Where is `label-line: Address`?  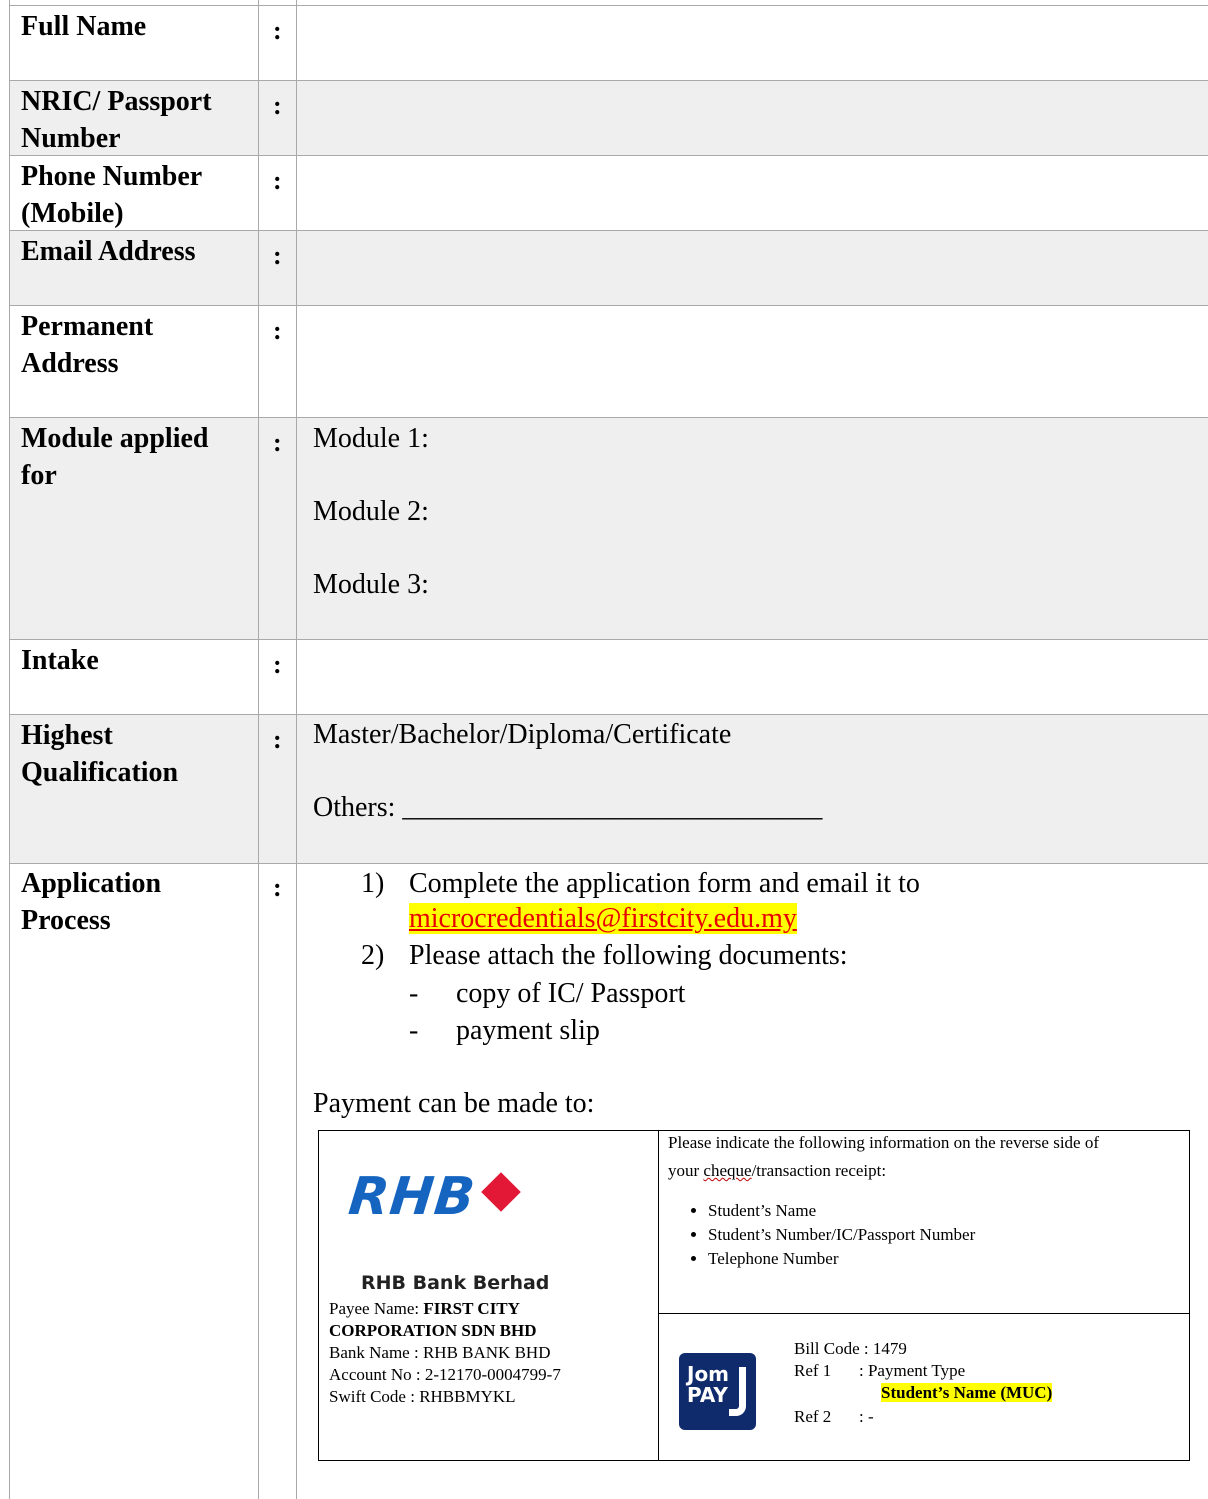
label-line: Address is located at coordinates (70, 363).